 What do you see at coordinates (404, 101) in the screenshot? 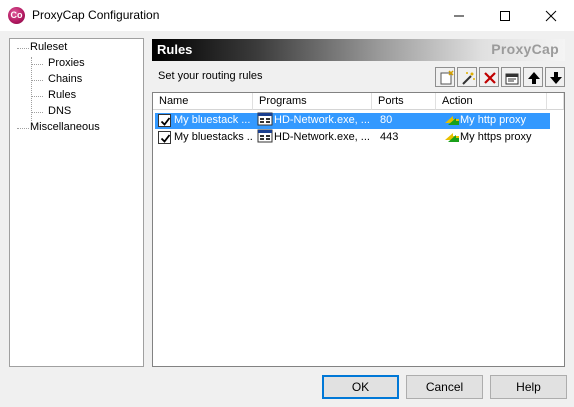
I see `column-header-ports: Ports` at bounding box center [404, 101].